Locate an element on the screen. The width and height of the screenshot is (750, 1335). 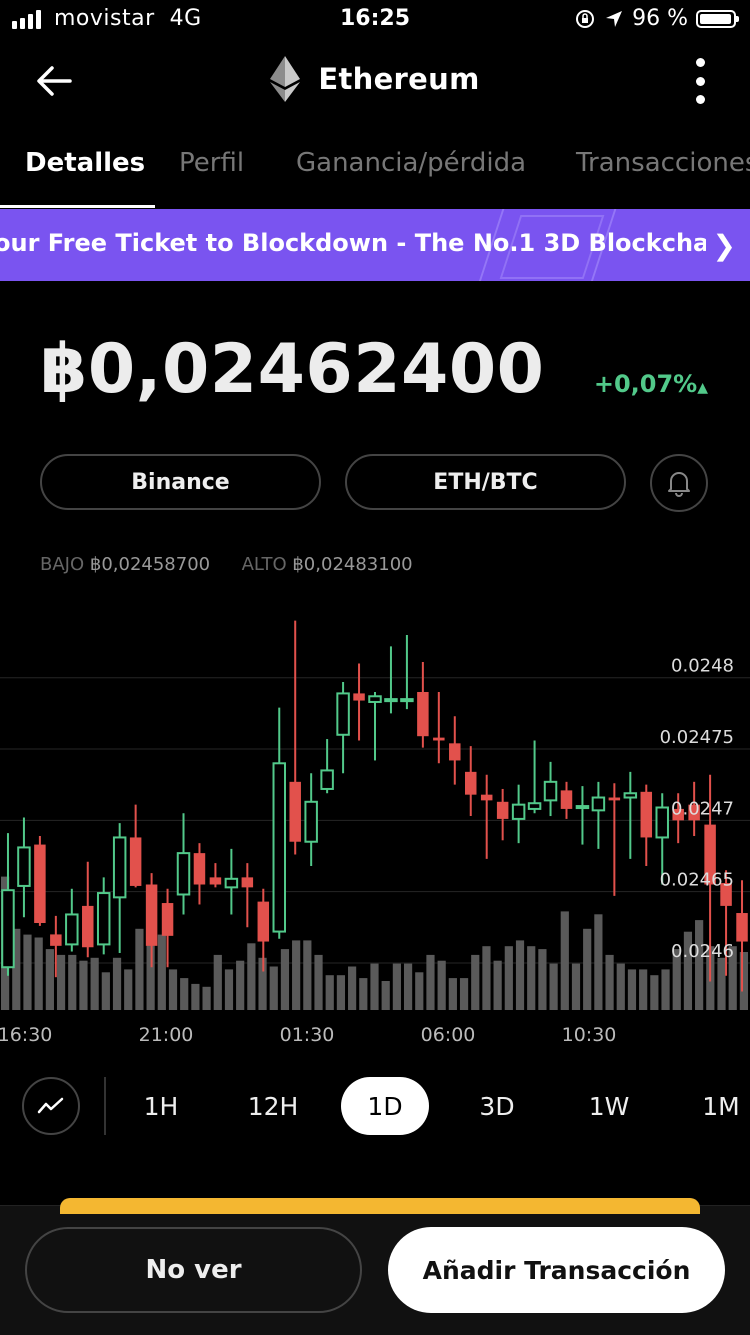
hidden-card-edge is located at coordinates (380, 1206).